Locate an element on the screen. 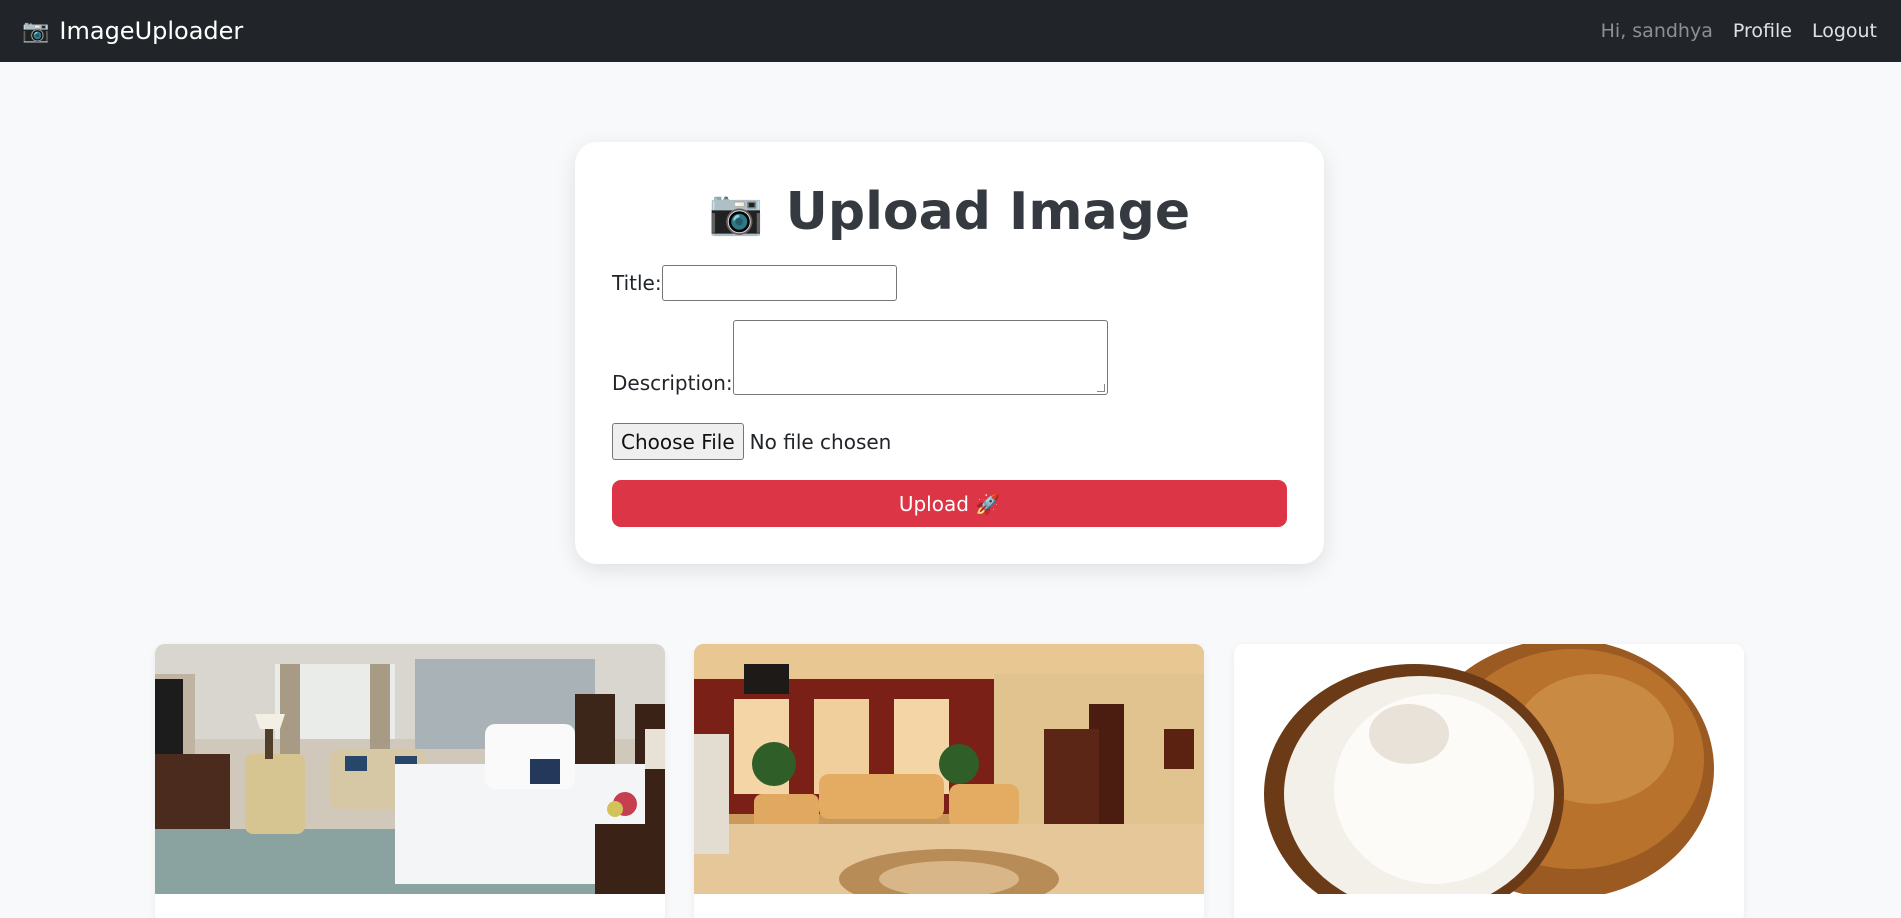 The image size is (1901, 918). title-row: Title: is located at coordinates (754, 283).